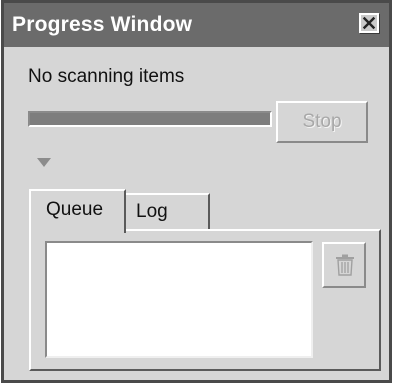 The width and height of the screenshot is (395, 386). I want to click on title-bar: Progress Window, so click(196, 25).